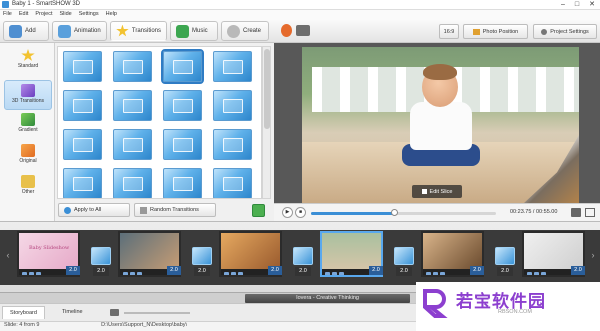 This screenshot has width=600, height=331. Describe the element at coordinates (72, 312) in the screenshot. I see `tab-timeline: Timeline` at that location.